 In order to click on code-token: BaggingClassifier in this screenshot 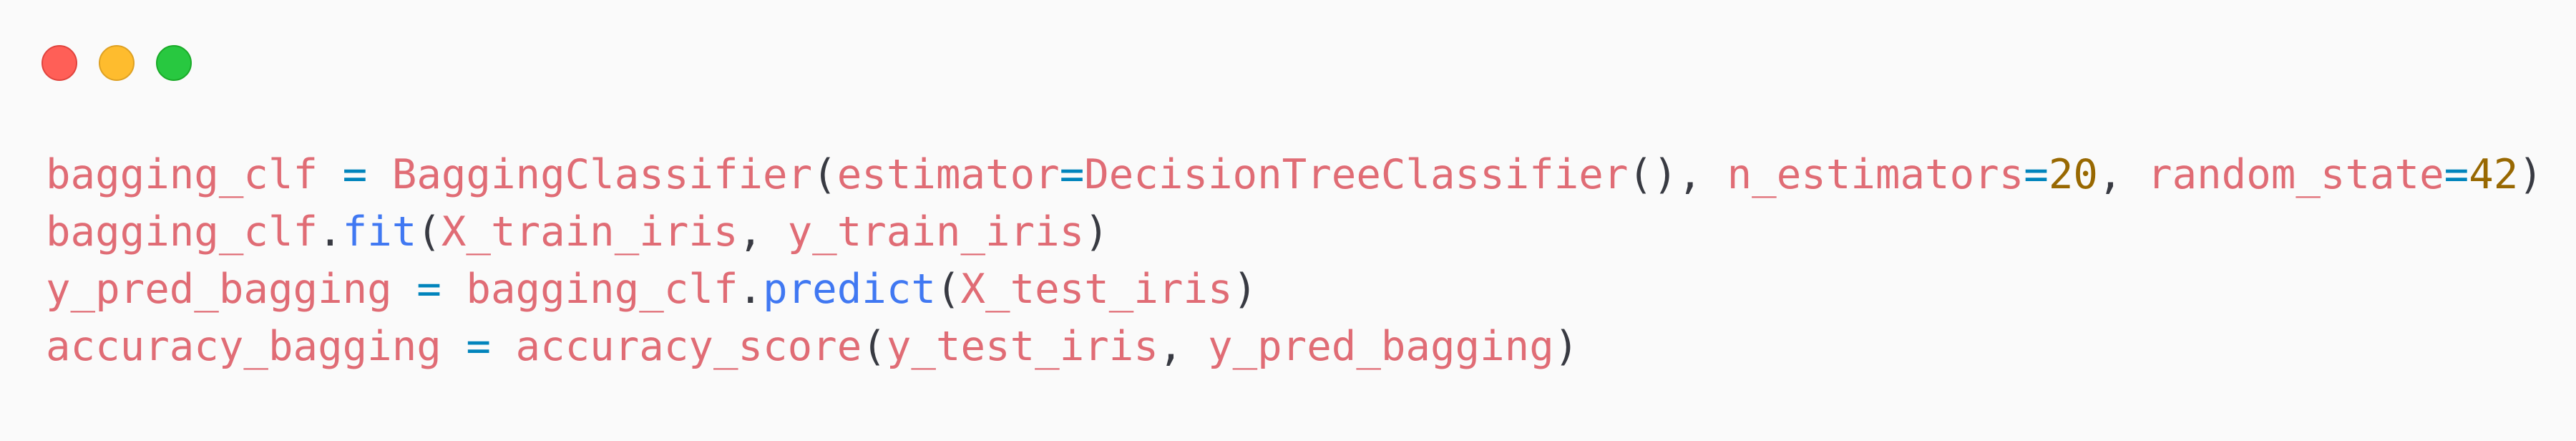, I will do `click(602, 174)`.